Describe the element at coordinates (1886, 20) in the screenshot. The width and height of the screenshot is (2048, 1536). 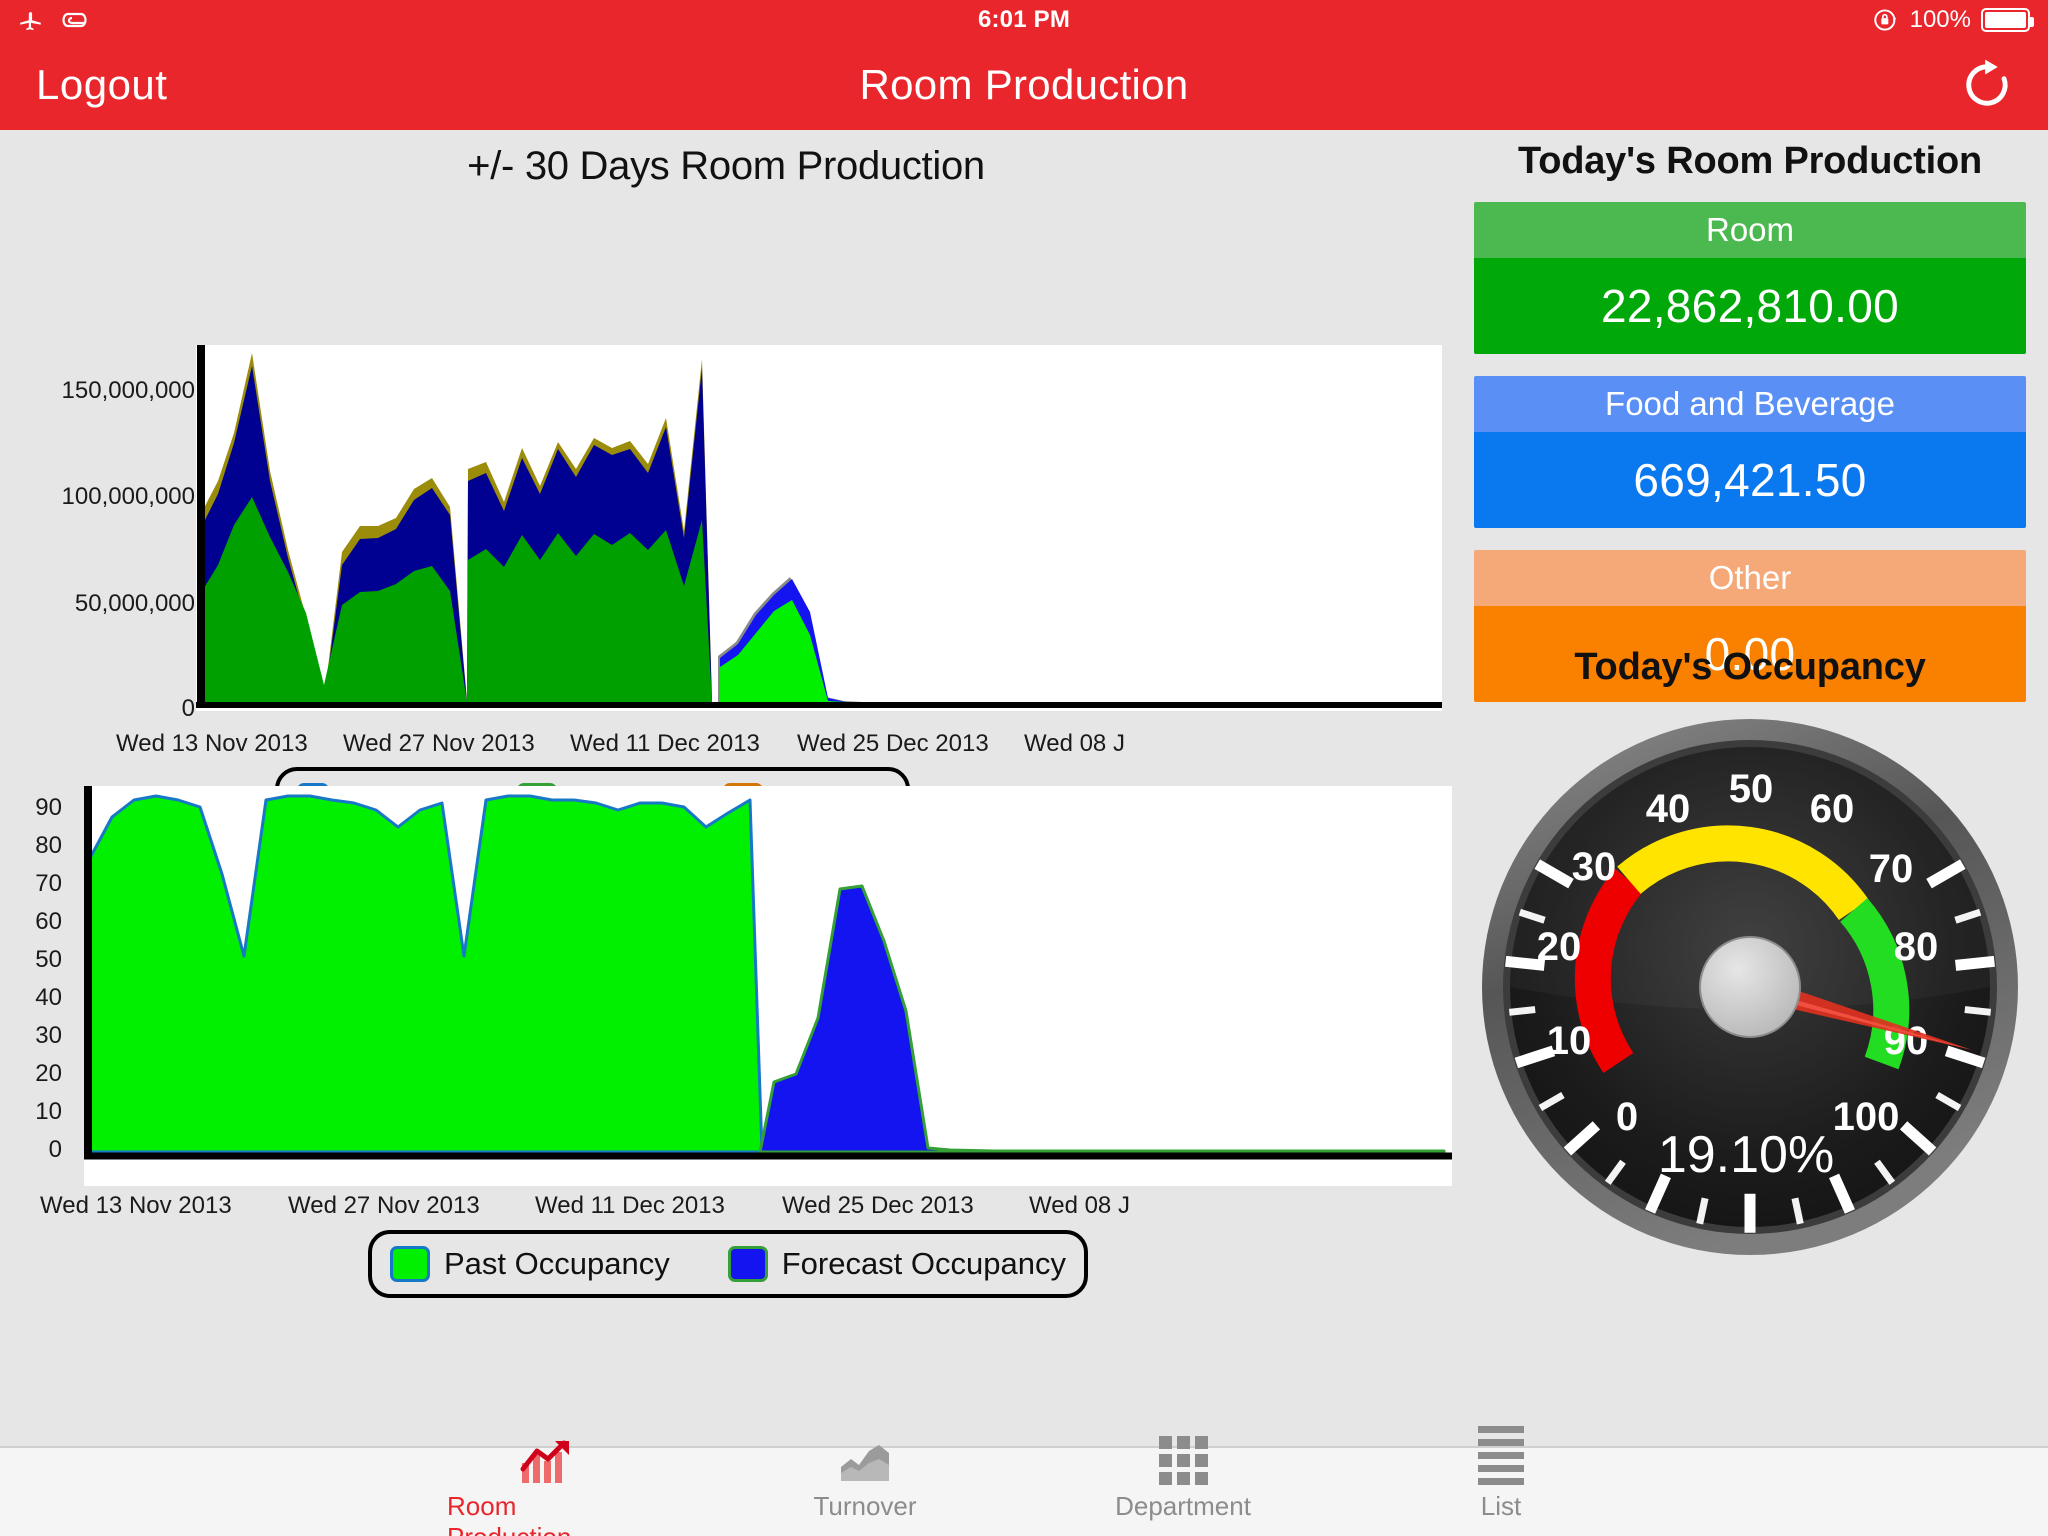
I see `rotation-lock-icon` at that location.